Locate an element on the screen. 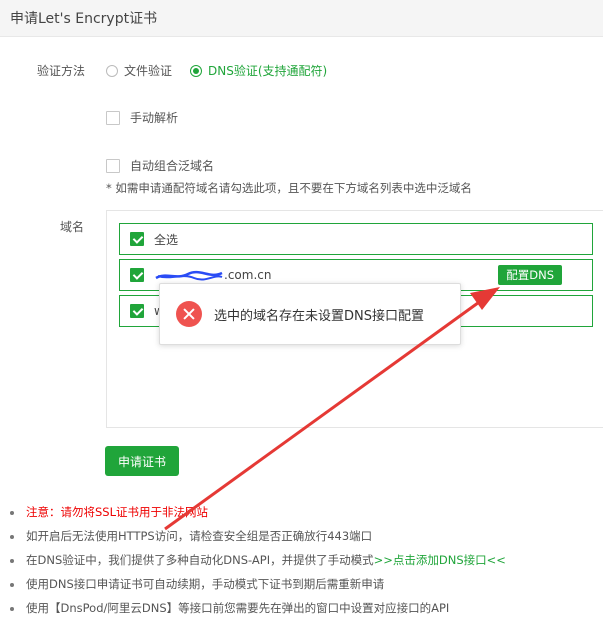 The height and width of the screenshot is (630, 603). verify-options: 文件验证 DNS验证(支持通配符) is located at coordinates (225, 70).